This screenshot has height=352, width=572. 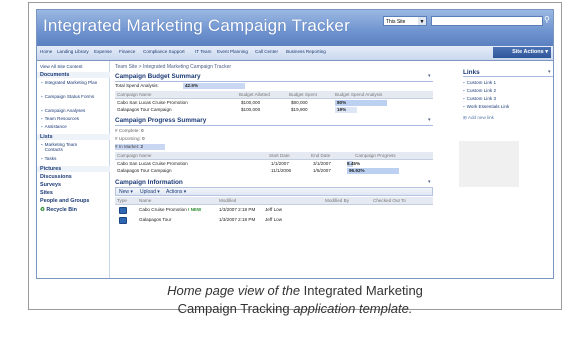 I want to click on view-all-site-content-link: View All Site Content, so click(x=61, y=66).